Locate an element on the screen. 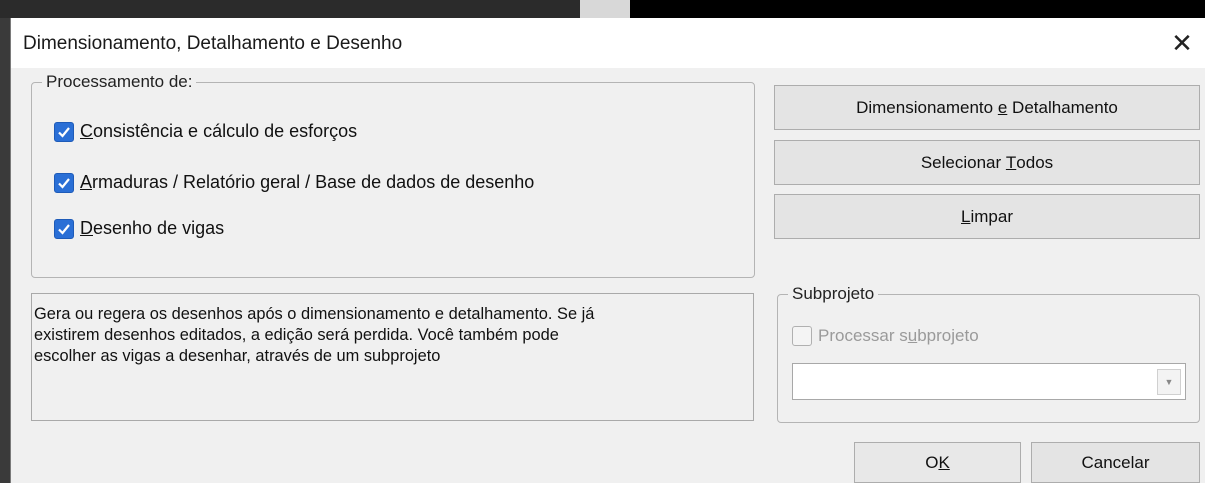 Image resolution: width=1205 pixels, height=483 pixels. checkbox-desenho-vigas: Desenho de vigas is located at coordinates (139, 228).